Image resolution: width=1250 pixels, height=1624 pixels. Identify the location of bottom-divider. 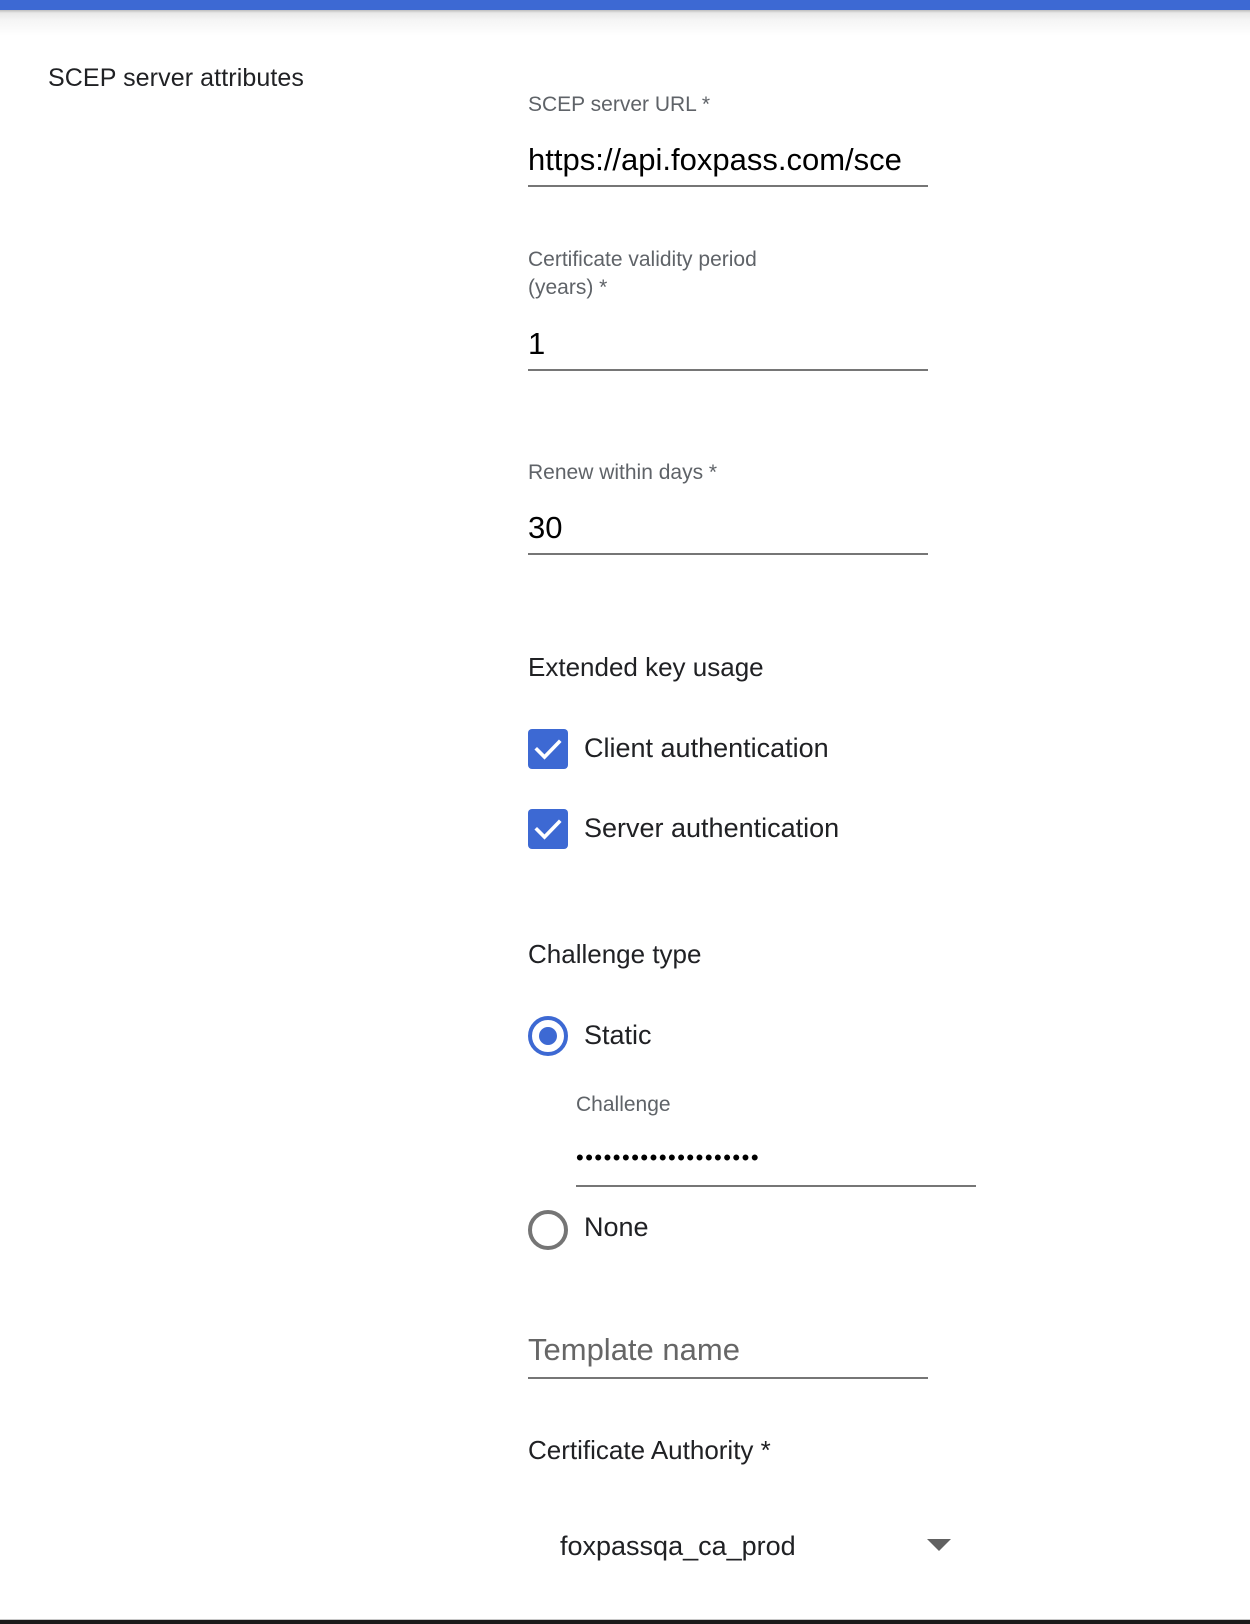
(625, 1621).